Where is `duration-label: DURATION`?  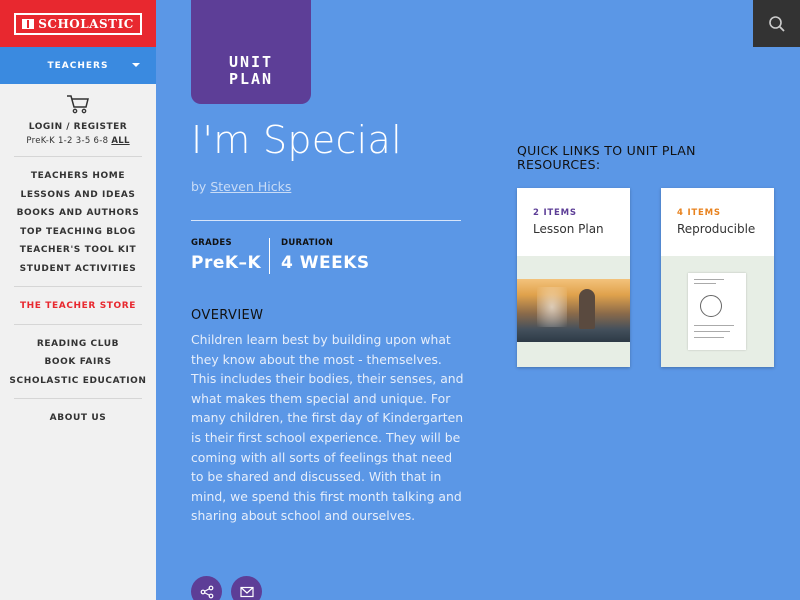
duration-label: DURATION is located at coordinates (307, 243).